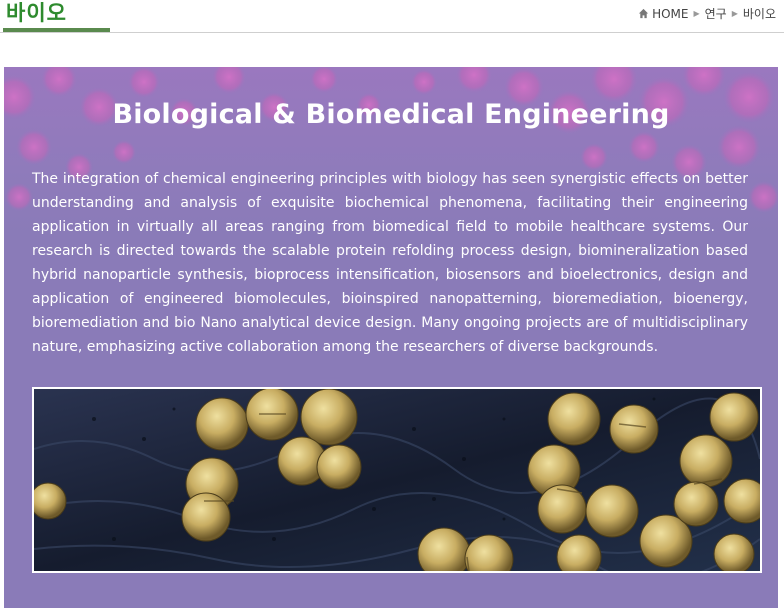 Image resolution: width=784 pixels, height=612 pixels. I want to click on page-title: 바이오, so click(36, 13).